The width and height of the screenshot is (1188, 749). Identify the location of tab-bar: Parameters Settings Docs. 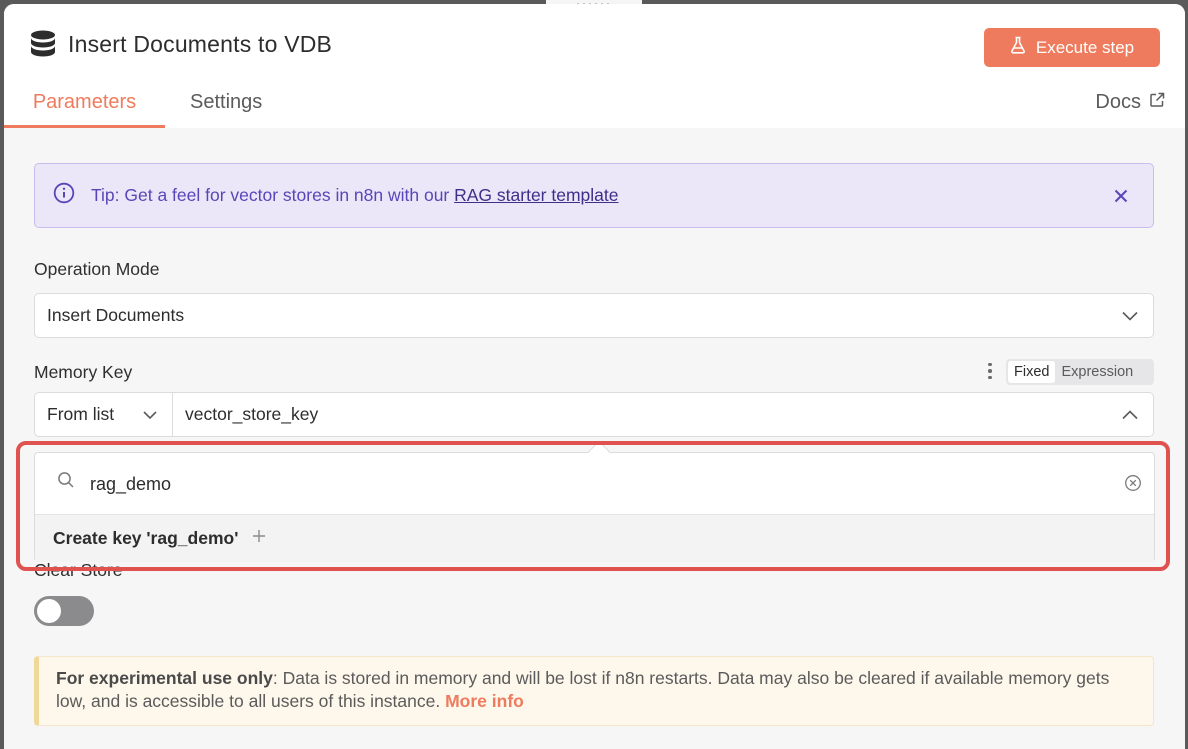
(594, 107).